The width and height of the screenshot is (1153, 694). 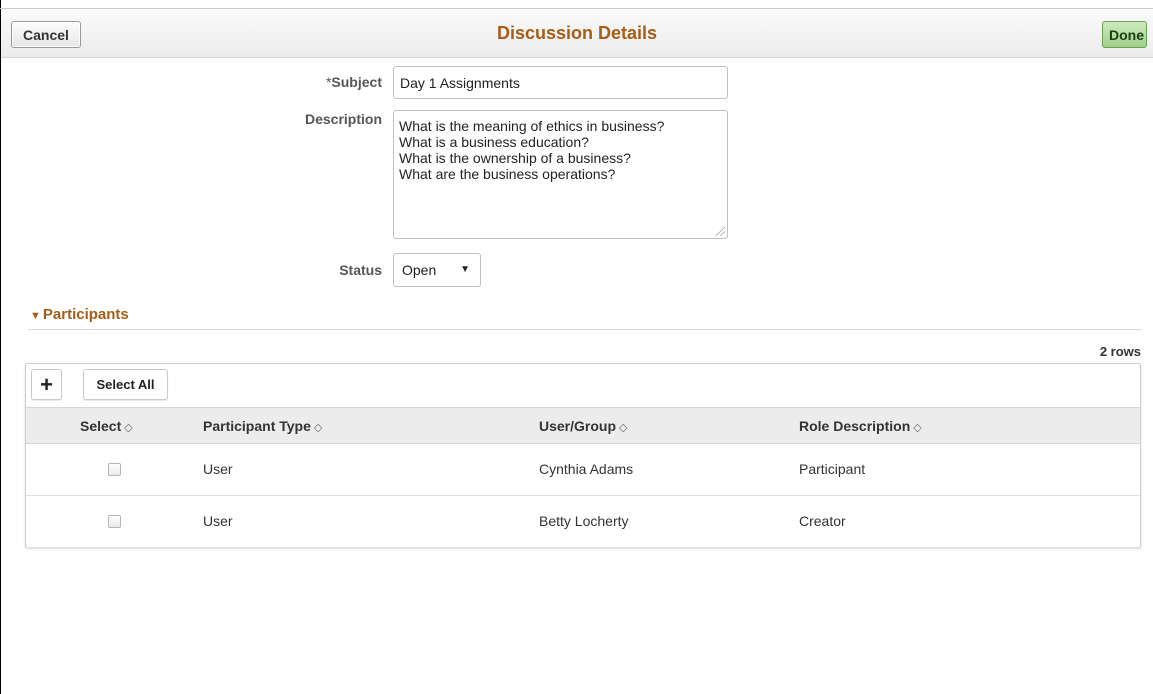 What do you see at coordinates (35, 316) in the screenshot?
I see `collapse-triangle-icon: ▼` at bounding box center [35, 316].